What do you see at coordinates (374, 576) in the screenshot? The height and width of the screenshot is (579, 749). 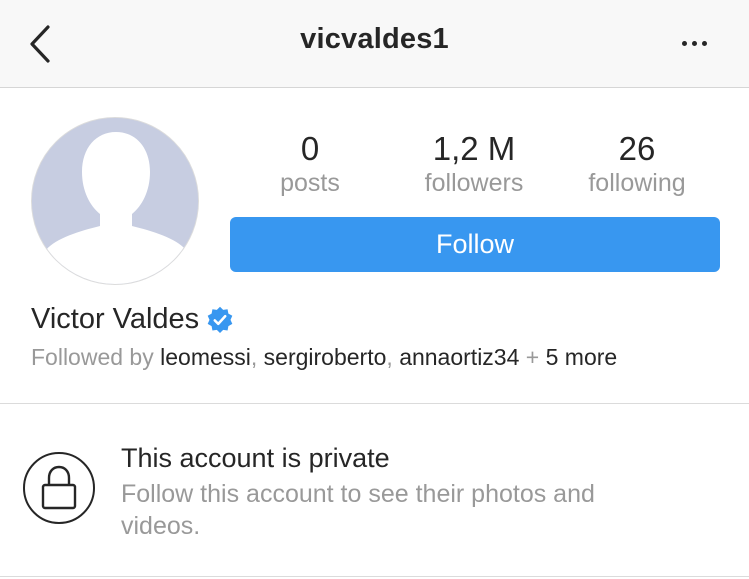 I see `bottom-divider` at bounding box center [374, 576].